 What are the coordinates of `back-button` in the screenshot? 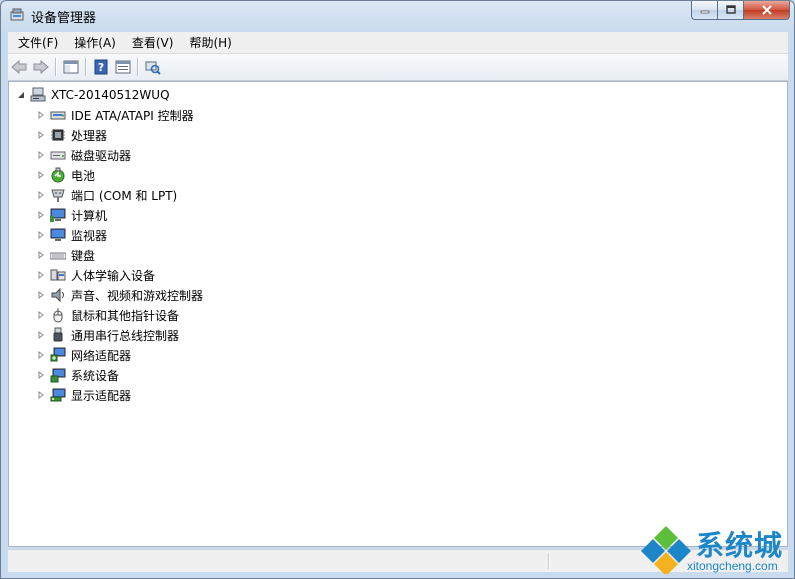 It's located at (19, 67).